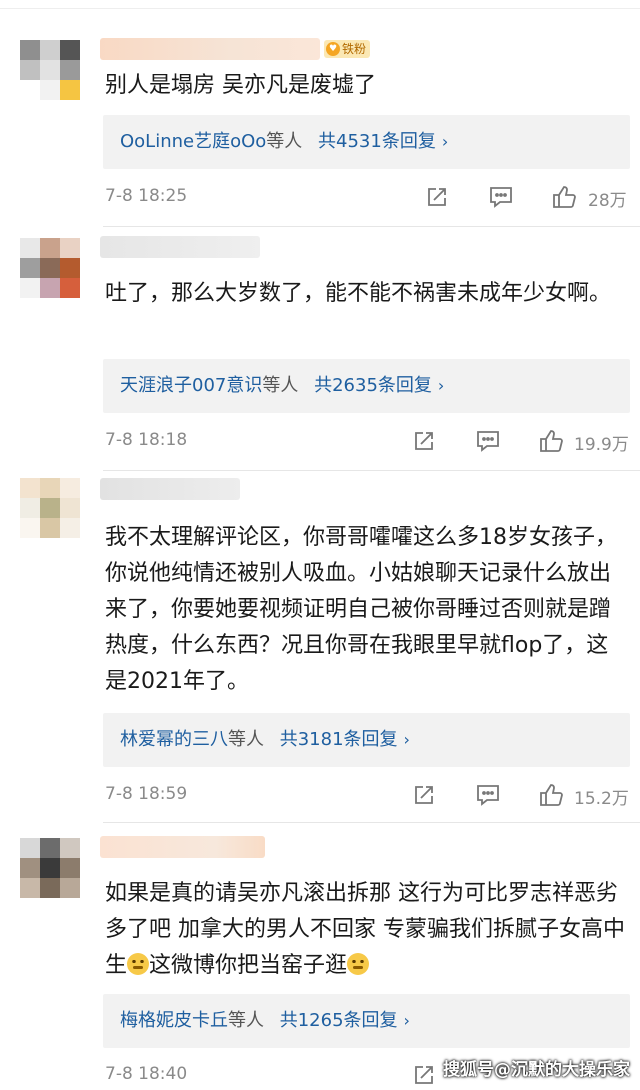 The width and height of the screenshot is (640, 1090). I want to click on top-divider, so click(320, 8).